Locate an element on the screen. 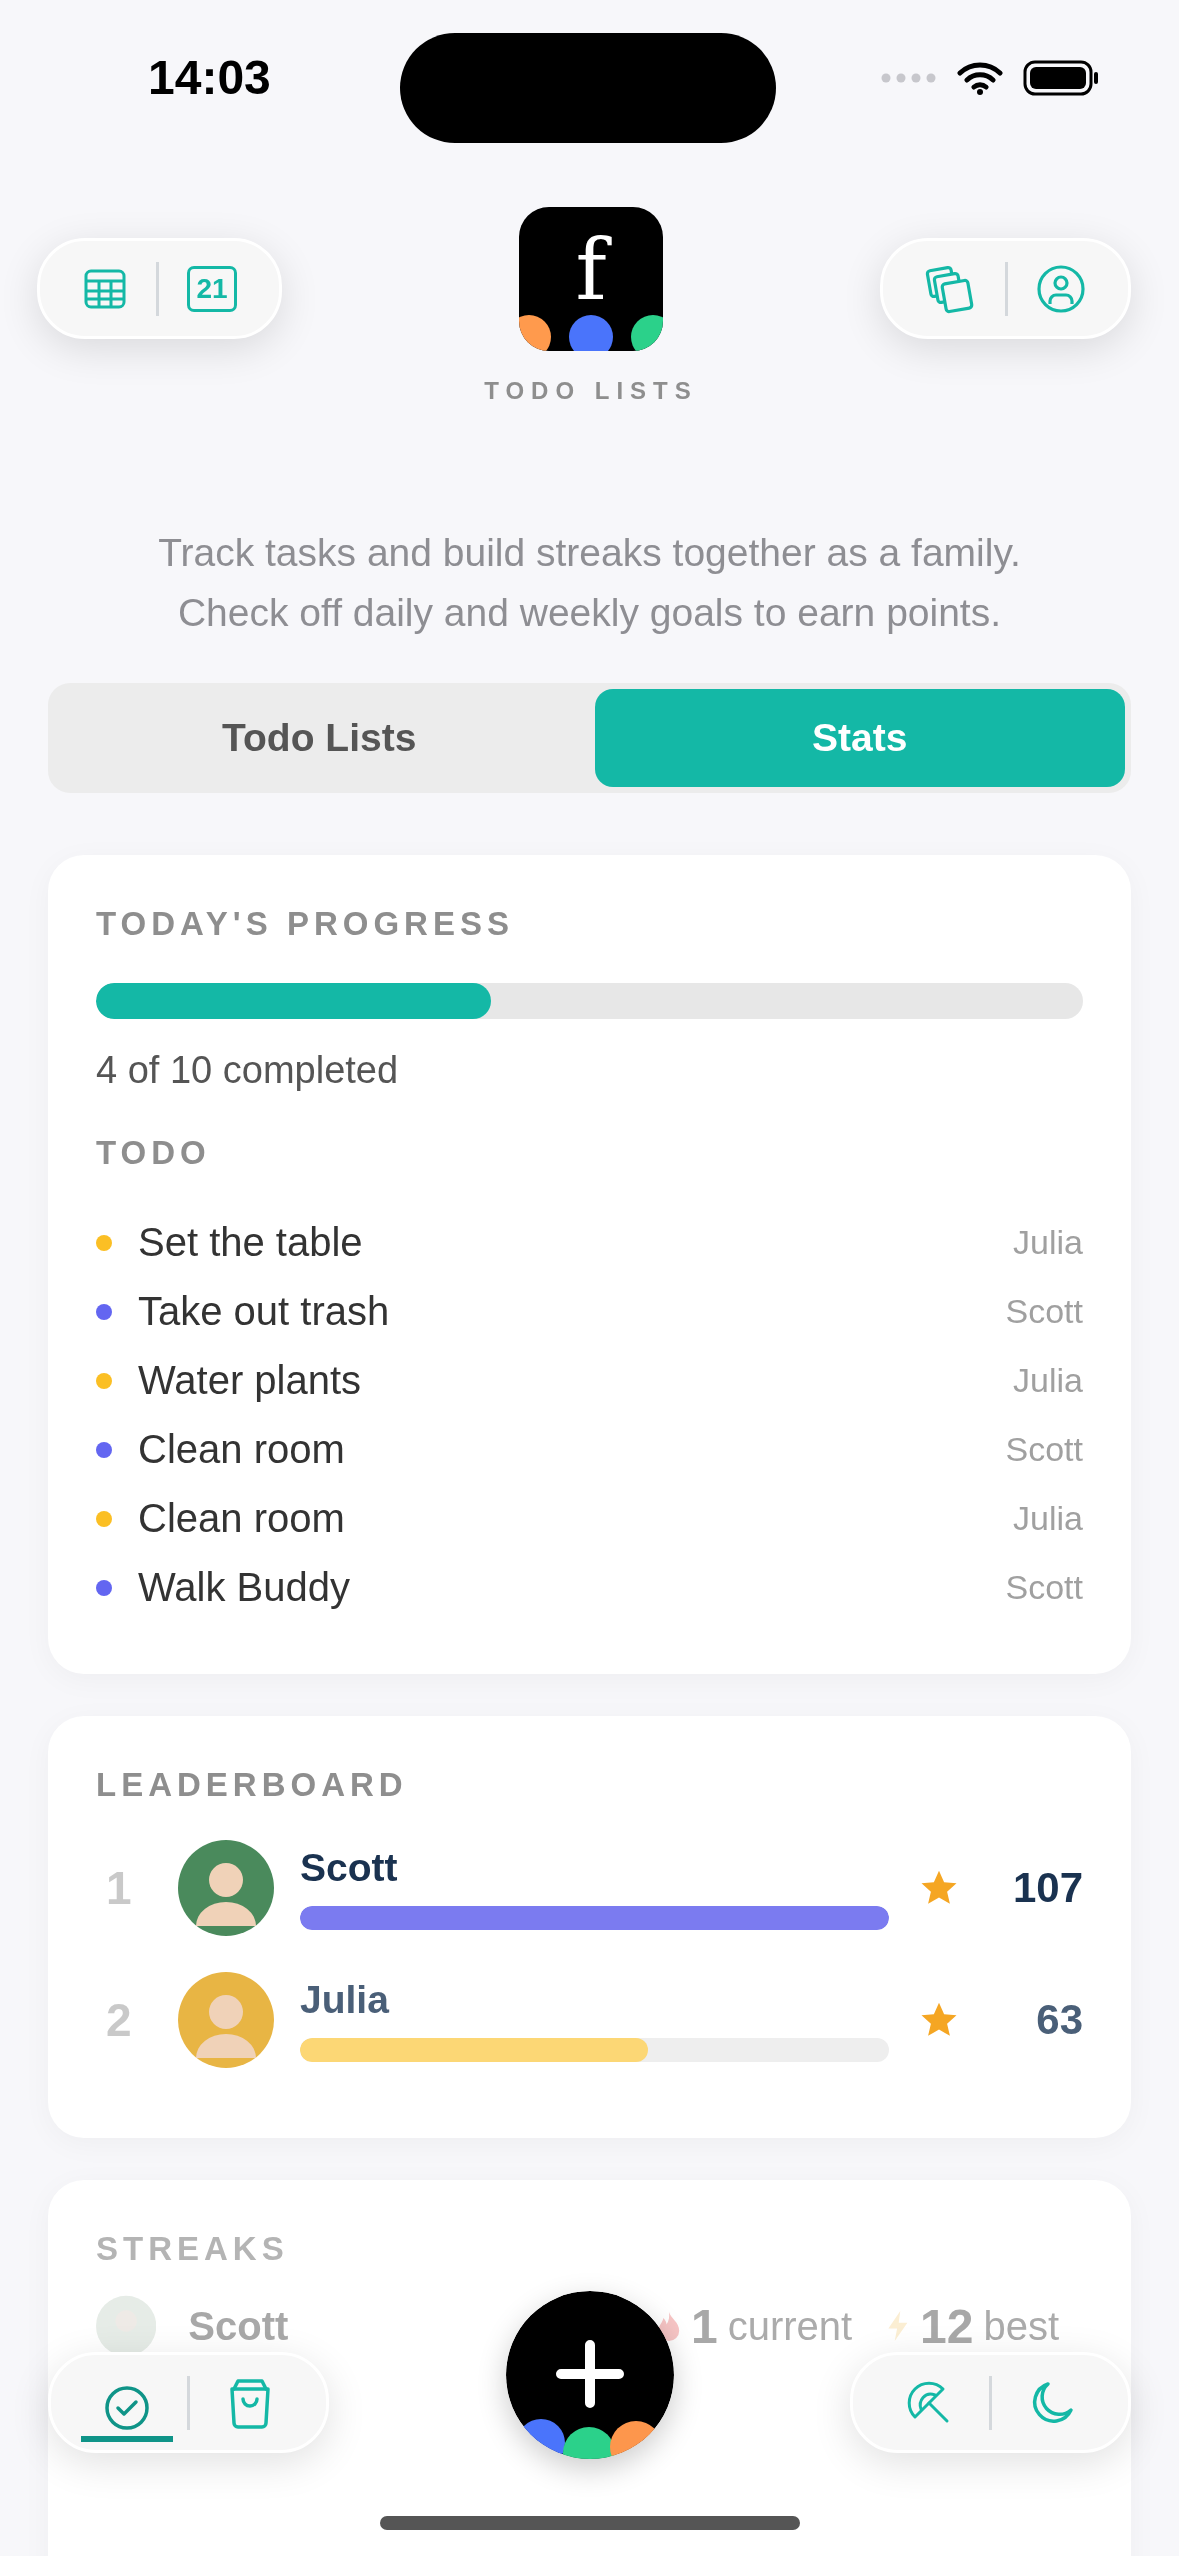 This screenshot has height=2556, width=1179. points: 63 is located at coordinates (1059, 2020).